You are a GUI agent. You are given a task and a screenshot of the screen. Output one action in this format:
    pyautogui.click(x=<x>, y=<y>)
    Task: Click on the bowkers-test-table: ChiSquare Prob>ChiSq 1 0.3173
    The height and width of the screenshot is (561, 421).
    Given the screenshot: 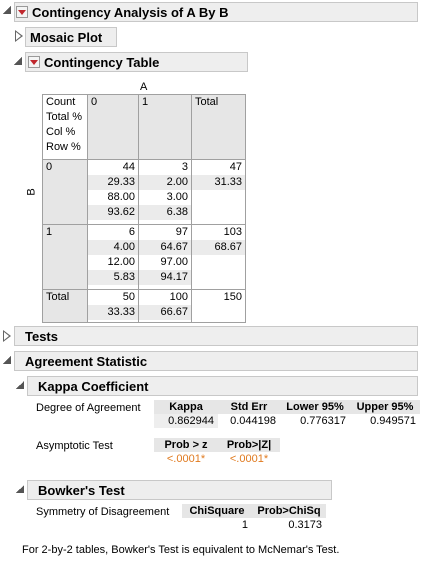 What is the action you would take?
    pyautogui.click(x=254, y=518)
    